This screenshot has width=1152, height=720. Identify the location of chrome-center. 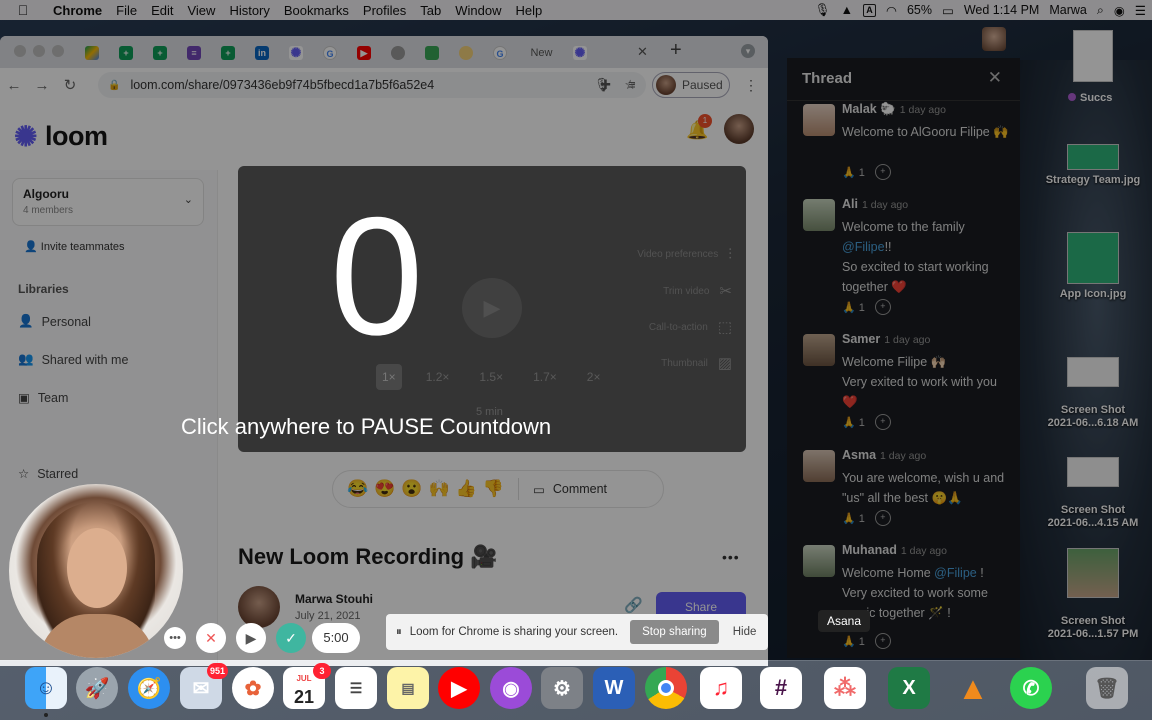
(666, 688).